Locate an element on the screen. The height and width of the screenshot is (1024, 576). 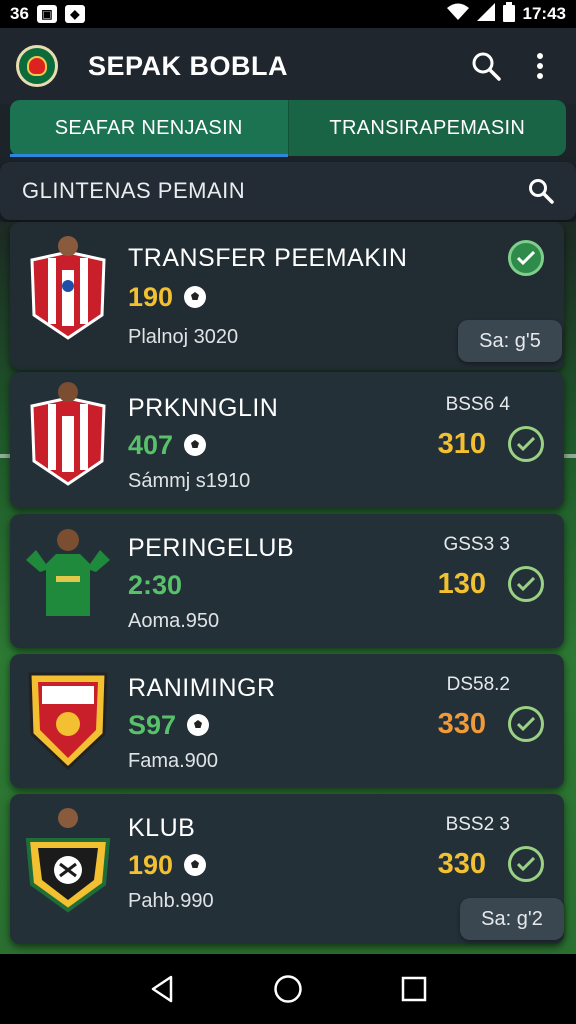
home-icon is located at coordinates (288, 989).